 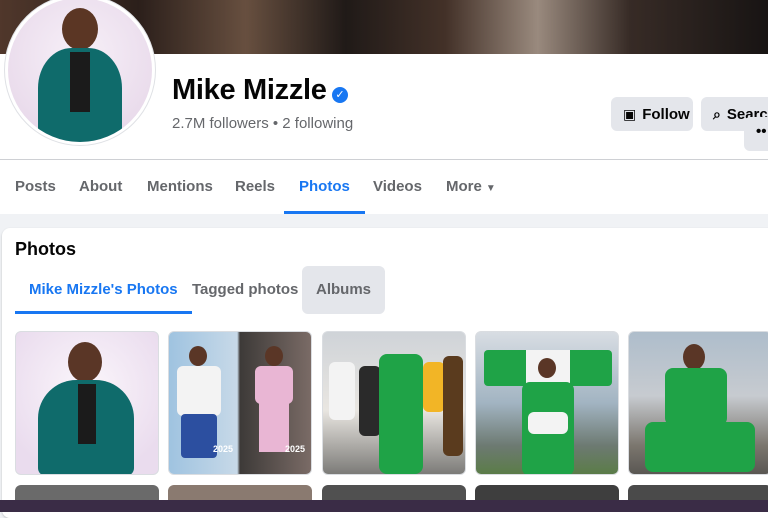 I want to click on photo-thumbnail: 2025 2025, so click(x=240, y=403).